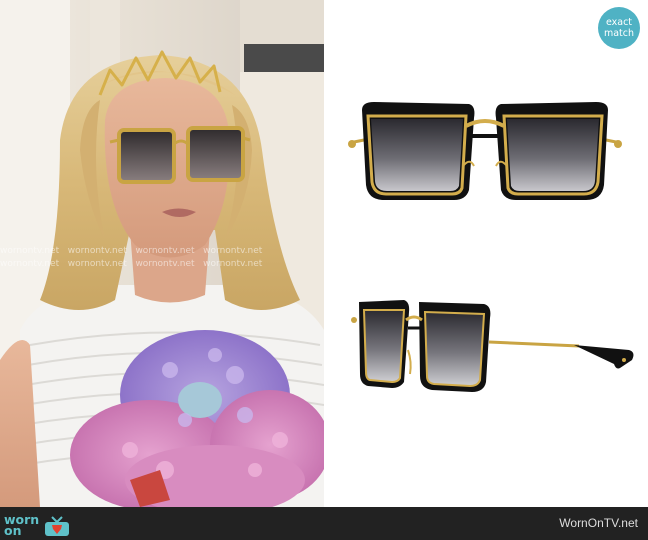  I want to click on badge-line1: exact, so click(619, 22).